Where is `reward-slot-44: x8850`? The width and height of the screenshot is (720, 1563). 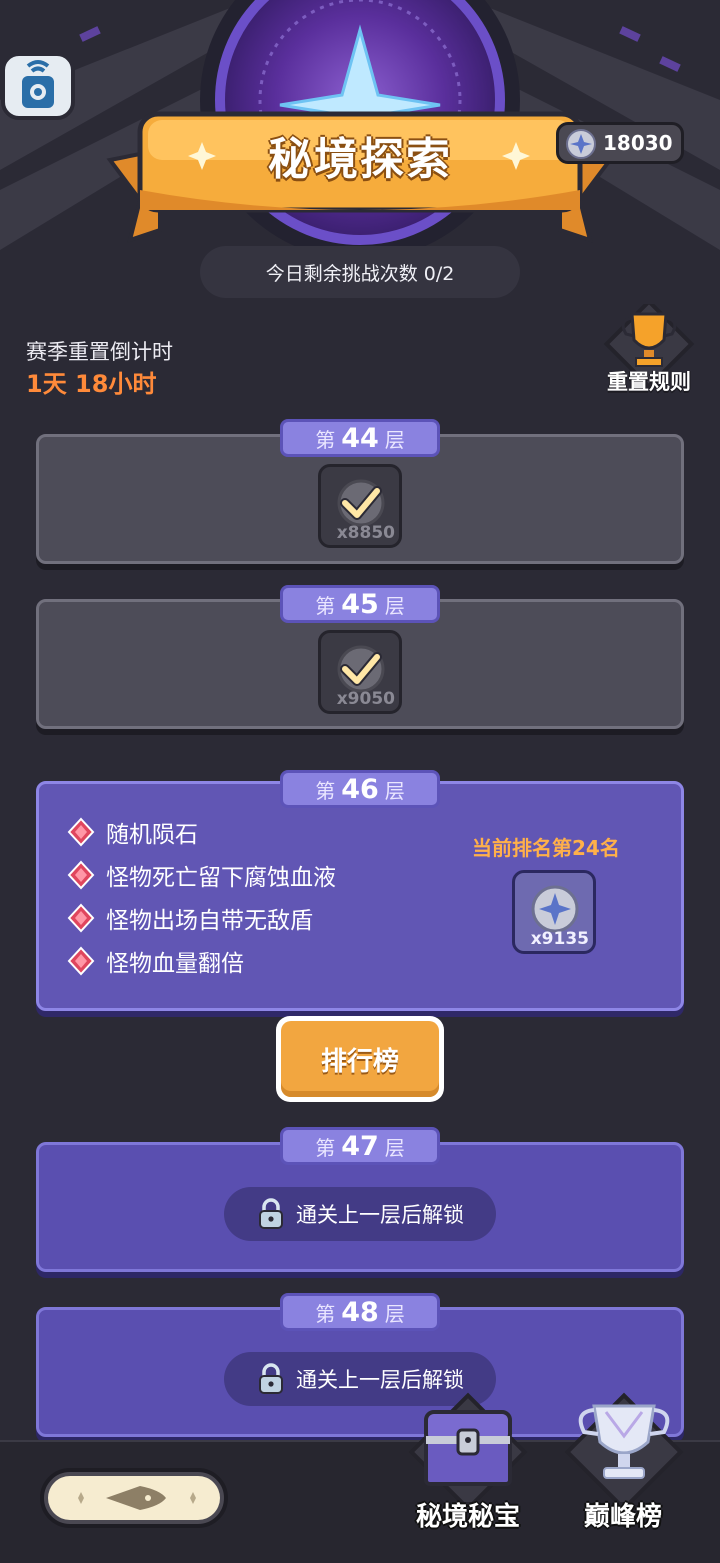
reward-slot-44: x8850 is located at coordinates (360, 506).